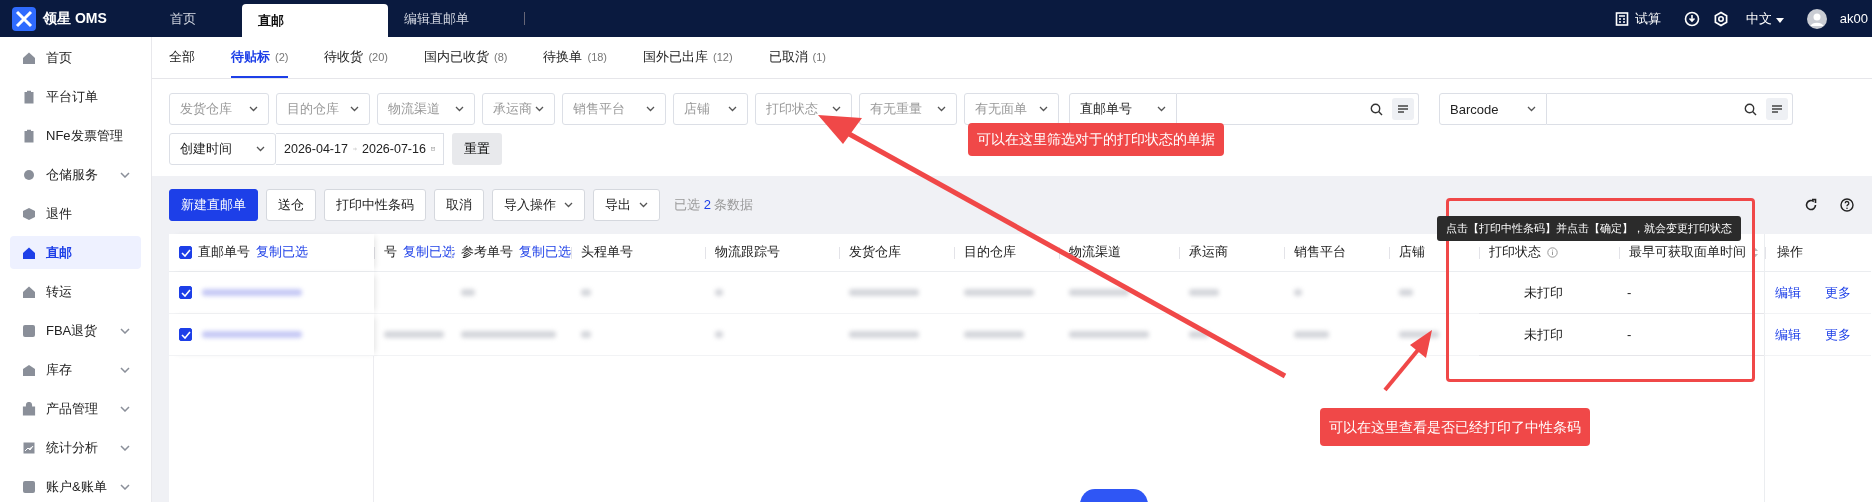 This screenshot has width=1872, height=502. Describe the element at coordinates (75, 18) in the screenshot. I see `app-name: 领星 OMS` at that location.